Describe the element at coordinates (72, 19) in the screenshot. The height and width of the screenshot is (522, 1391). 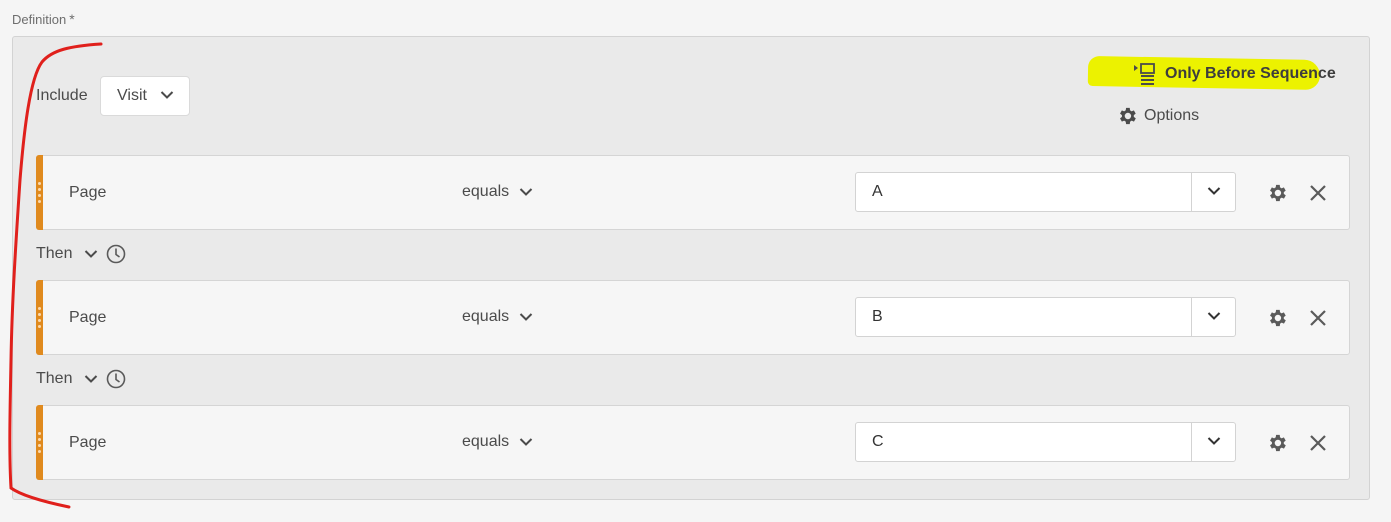
I see `required-mark: *` at that location.